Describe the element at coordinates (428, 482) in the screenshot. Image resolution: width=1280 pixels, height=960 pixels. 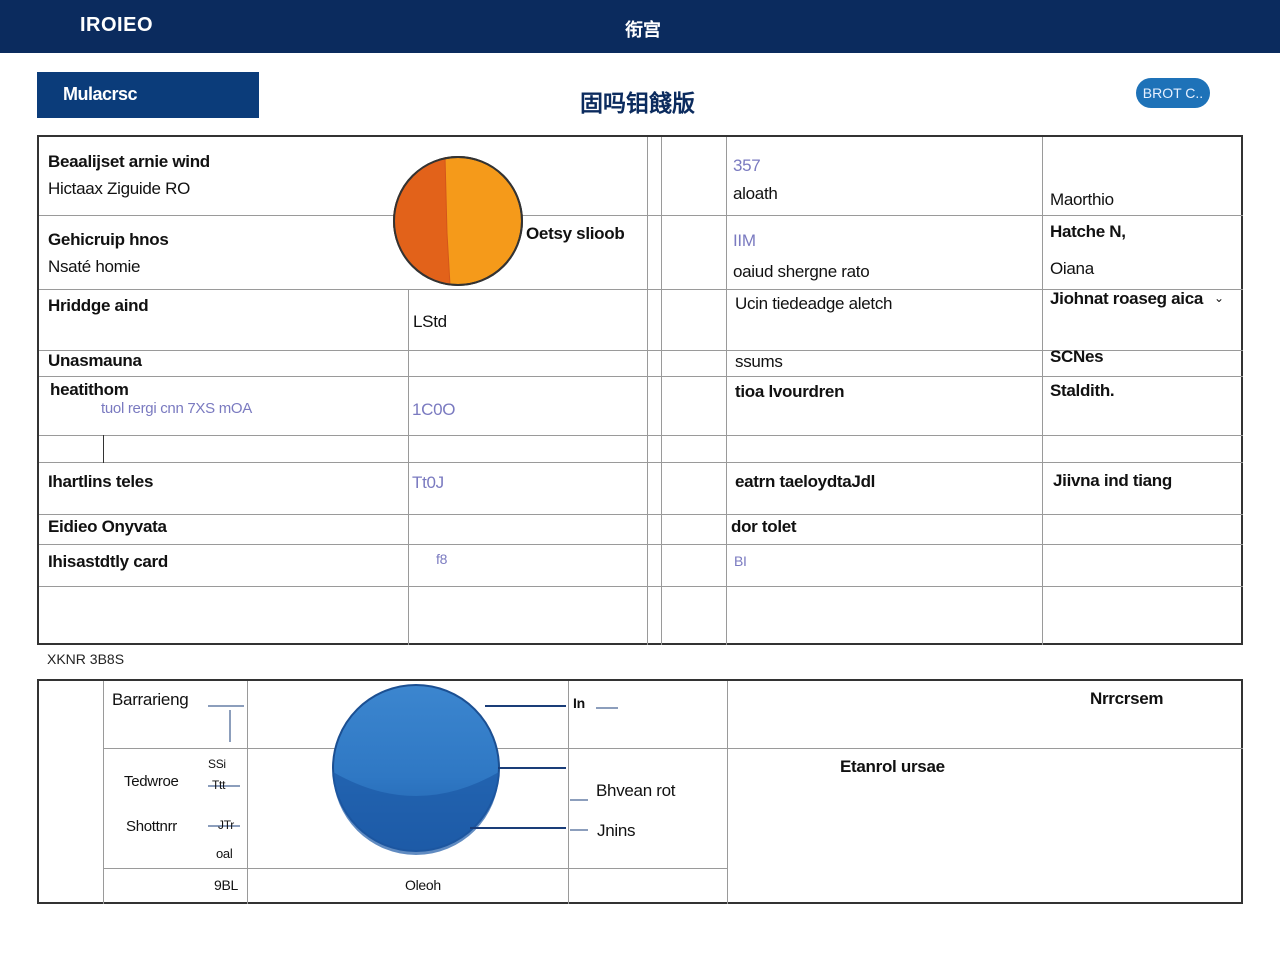
I see `cell-text: Tt0J` at that location.